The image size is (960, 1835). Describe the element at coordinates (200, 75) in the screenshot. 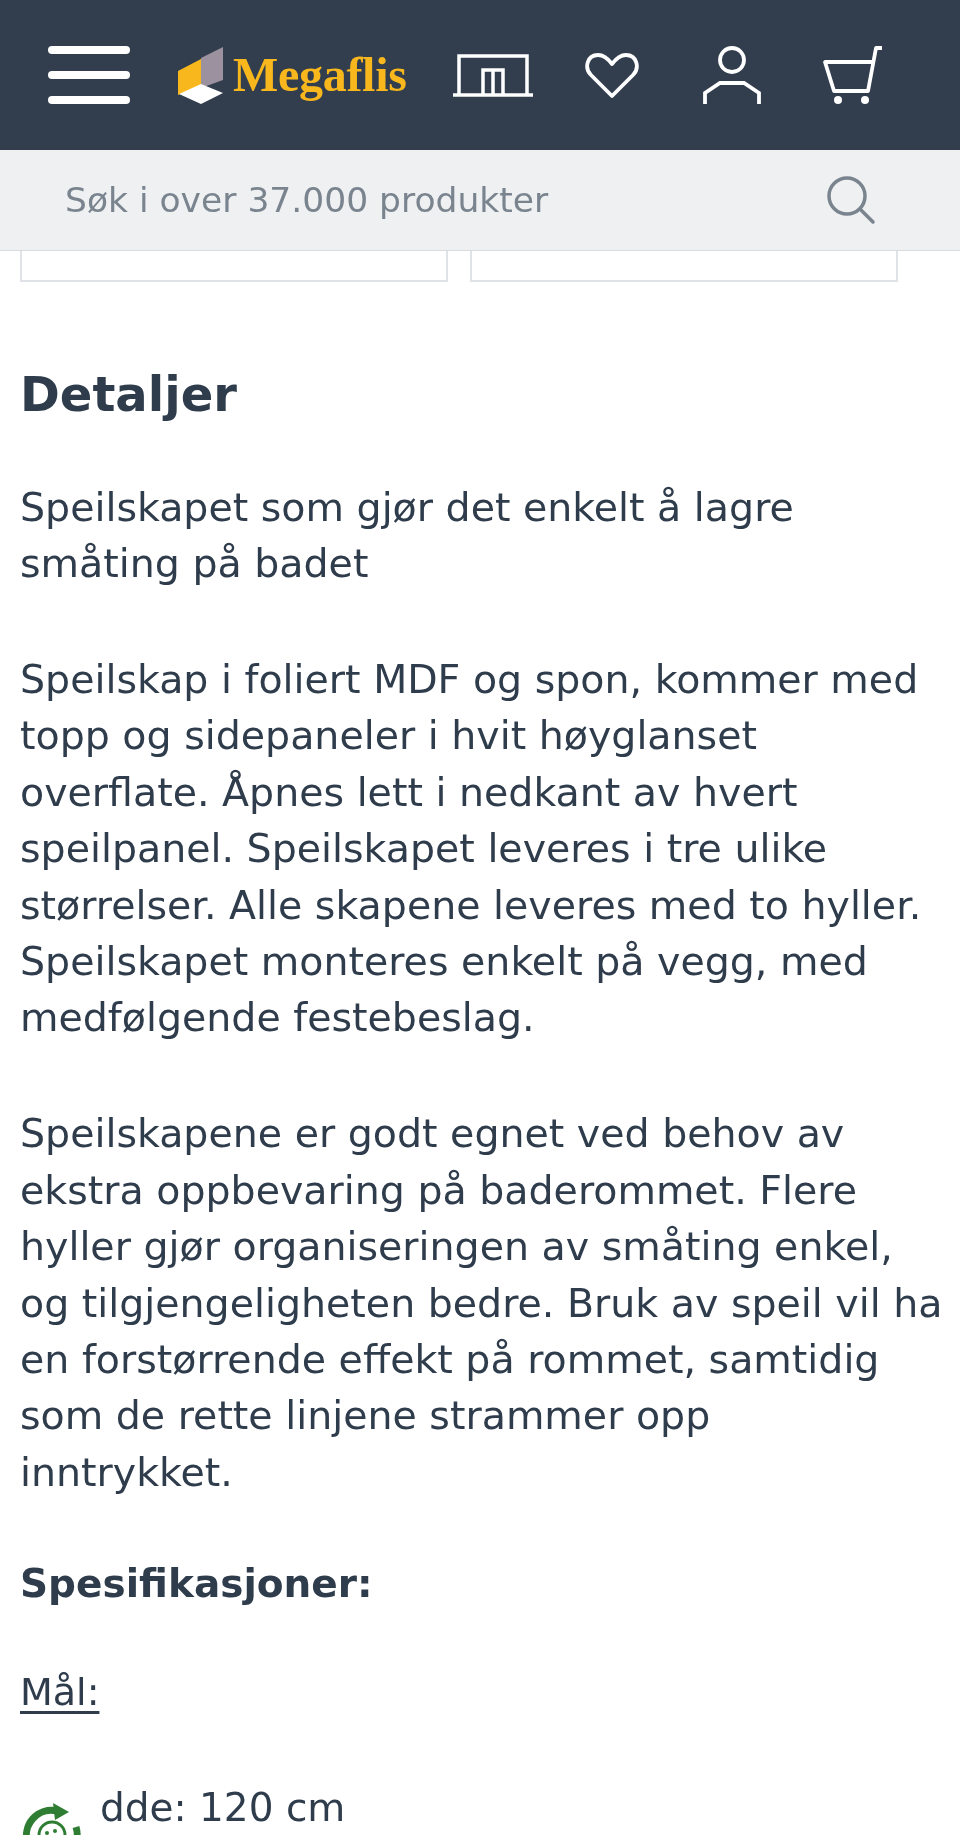

I see `cube-logo-icon` at that location.